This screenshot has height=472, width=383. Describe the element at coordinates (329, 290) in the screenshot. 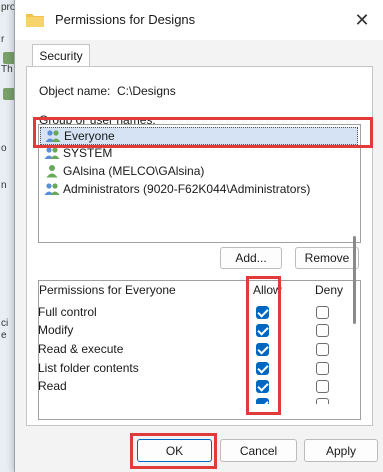

I see `deny-column-header: Deny` at that location.